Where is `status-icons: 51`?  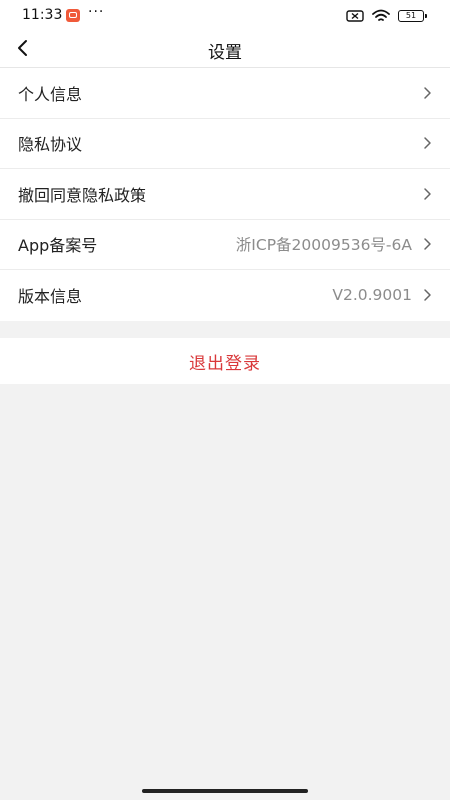
status-icons: 51 is located at coordinates (386, 16).